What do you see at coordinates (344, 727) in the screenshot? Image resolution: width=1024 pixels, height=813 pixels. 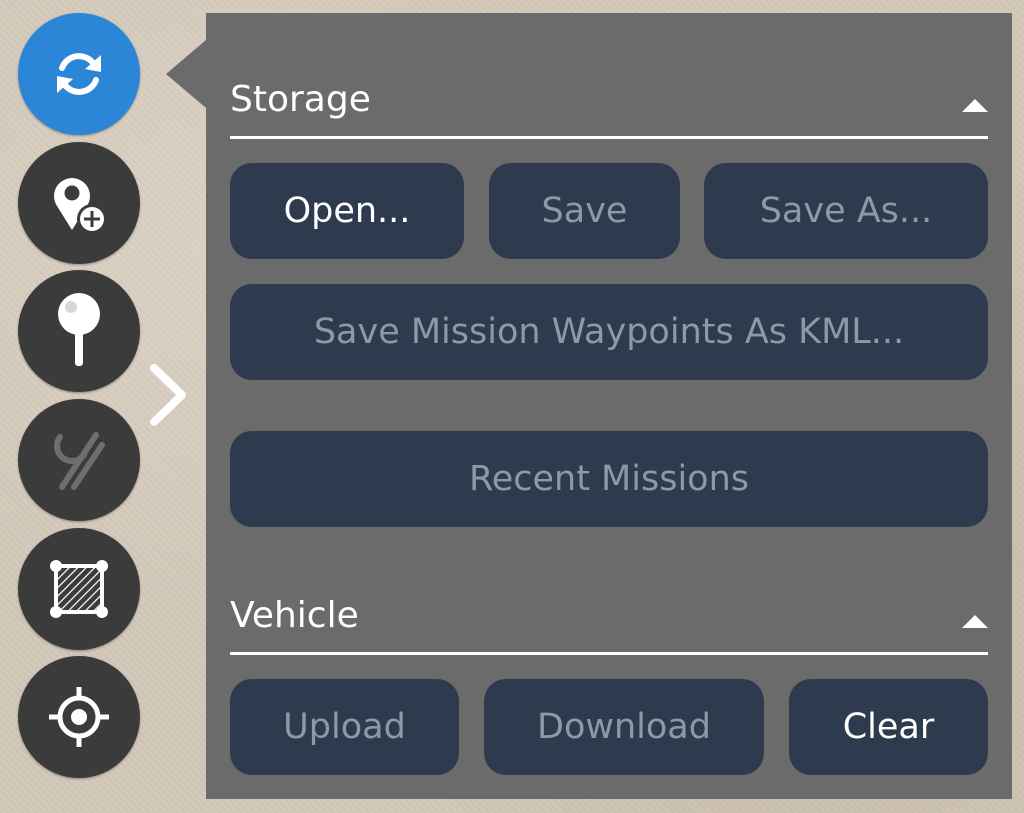 I see `upload-button: Upload` at bounding box center [344, 727].